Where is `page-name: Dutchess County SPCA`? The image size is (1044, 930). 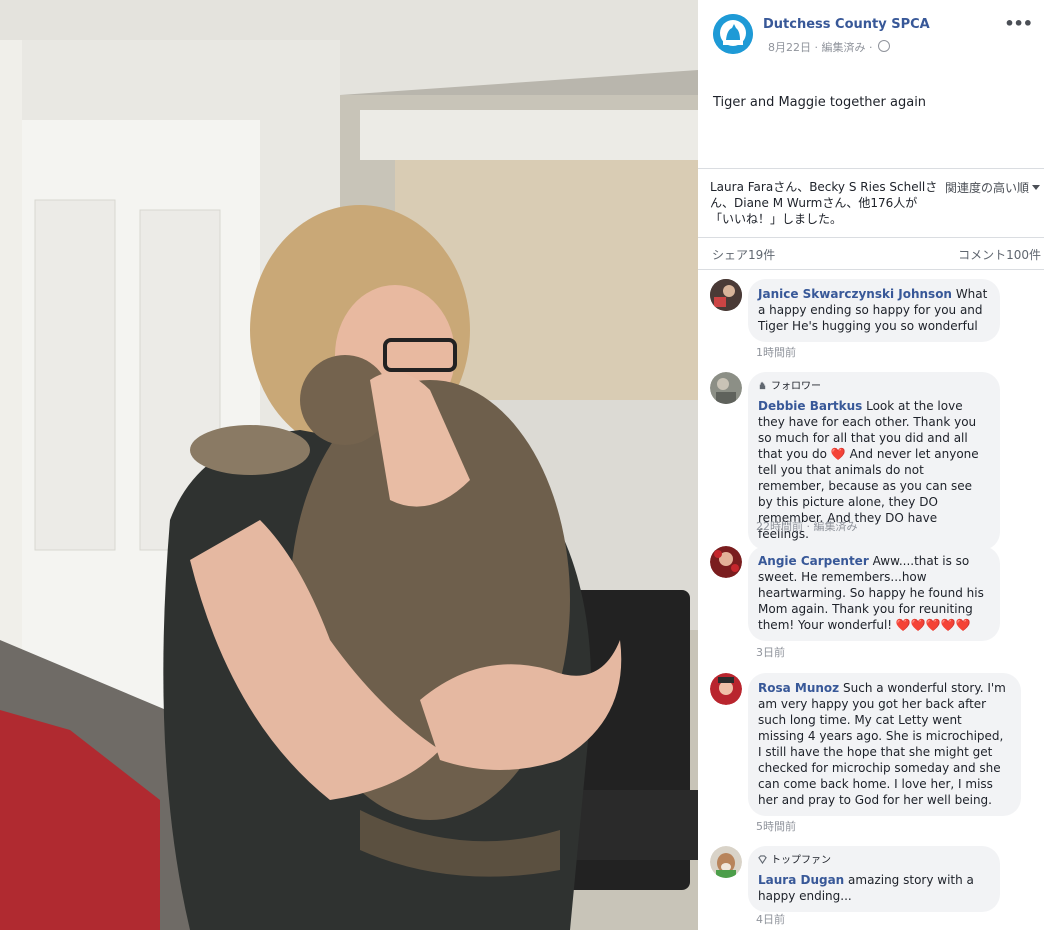
page-name: Dutchess County SPCA is located at coordinates (846, 24).